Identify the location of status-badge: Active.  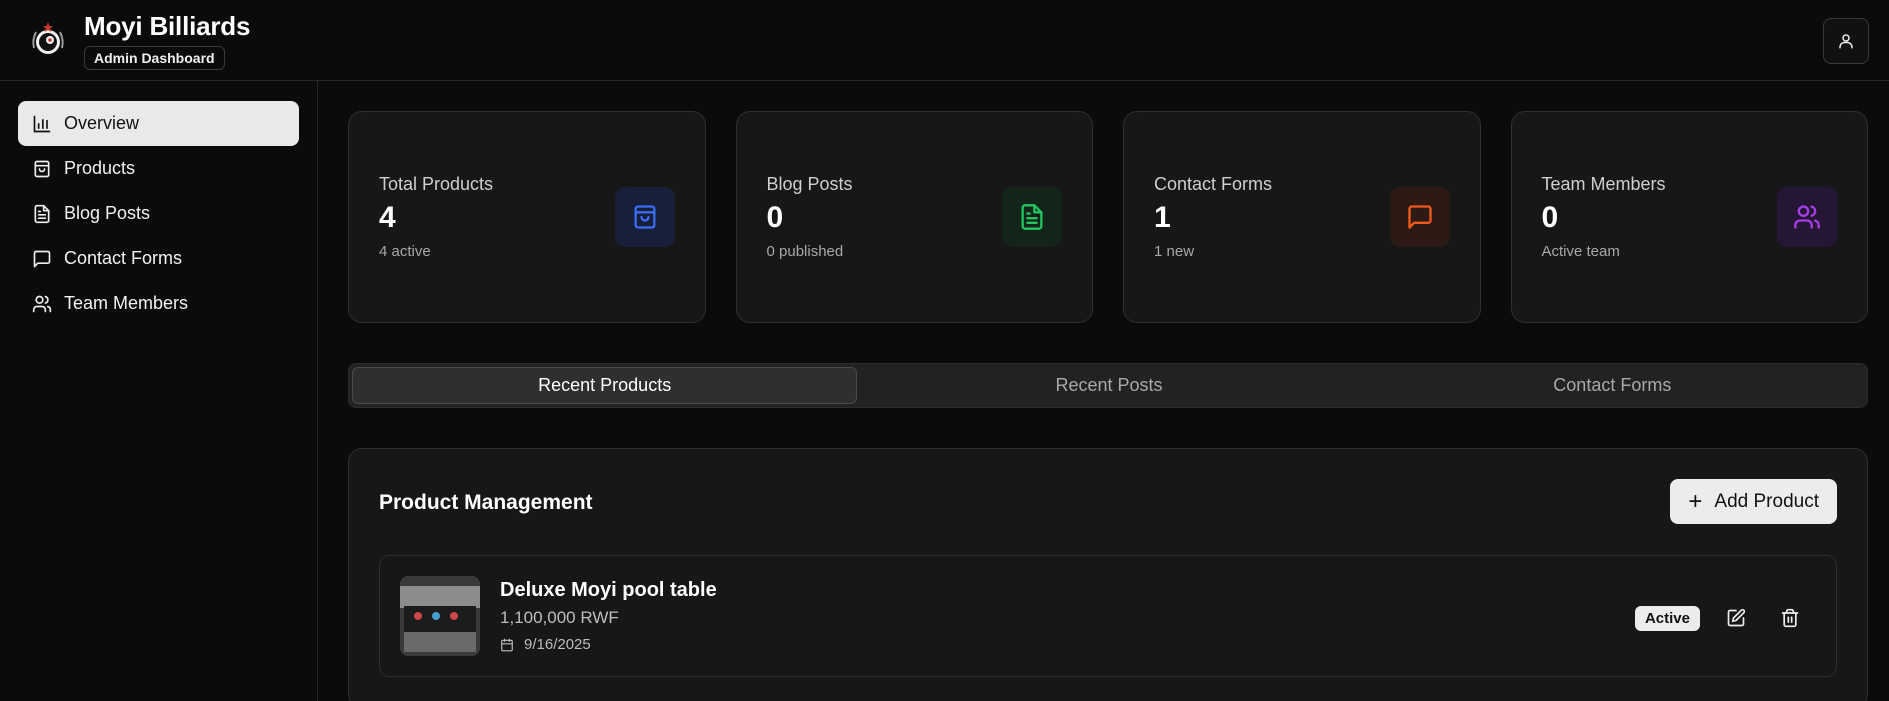
(1667, 618).